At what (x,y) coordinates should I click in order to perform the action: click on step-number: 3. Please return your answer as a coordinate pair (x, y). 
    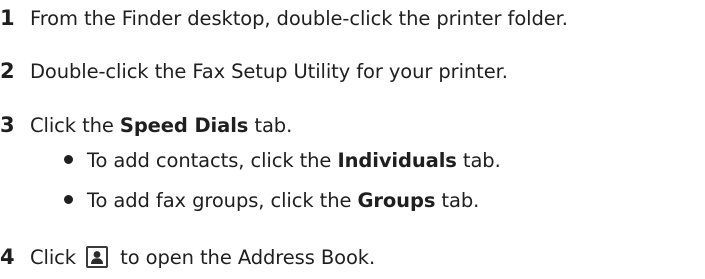
    Looking at the image, I should click on (7, 125).